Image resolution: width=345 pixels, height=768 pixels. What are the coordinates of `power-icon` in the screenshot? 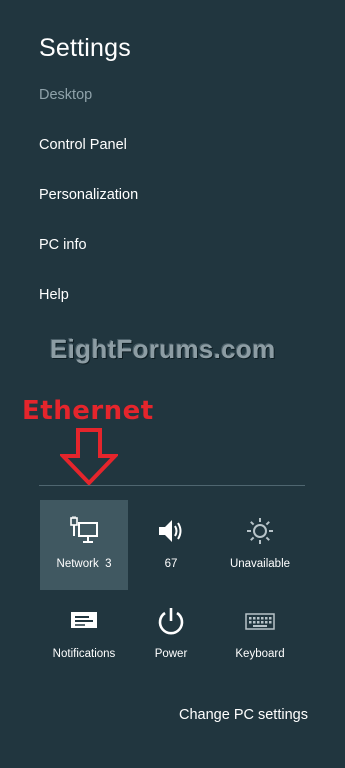 It's located at (171, 621).